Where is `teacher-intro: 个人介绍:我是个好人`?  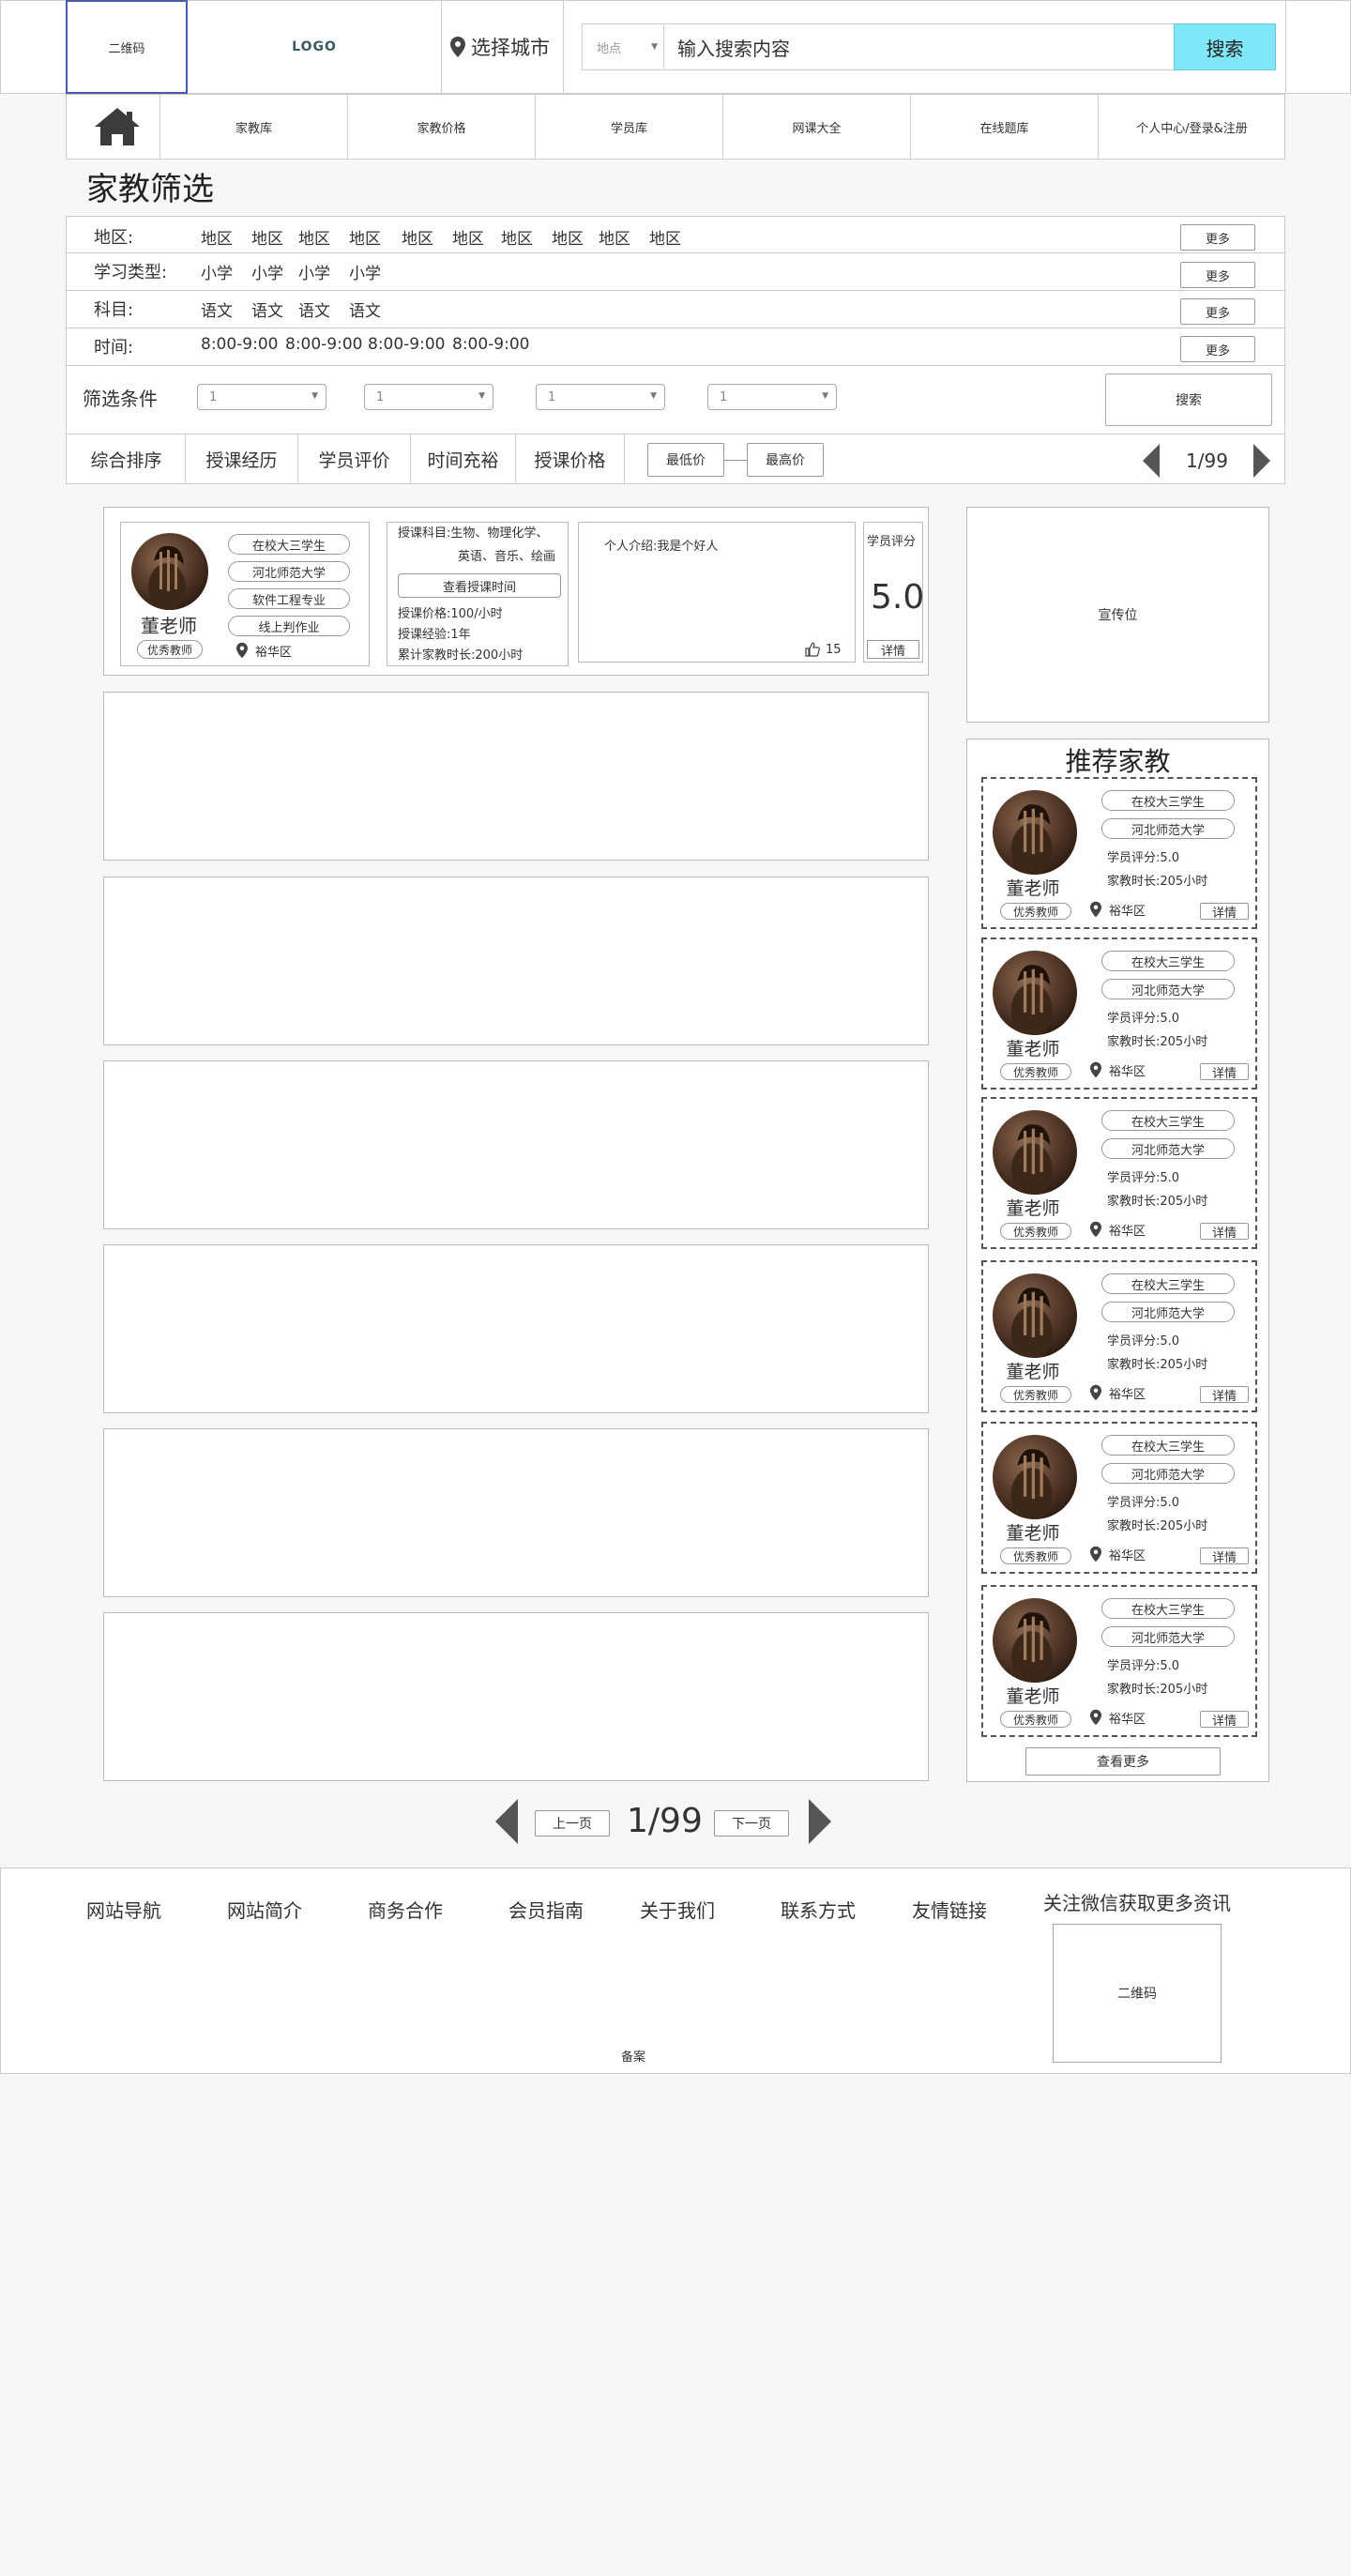 teacher-intro: 个人介绍:我是个好人 is located at coordinates (661, 547).